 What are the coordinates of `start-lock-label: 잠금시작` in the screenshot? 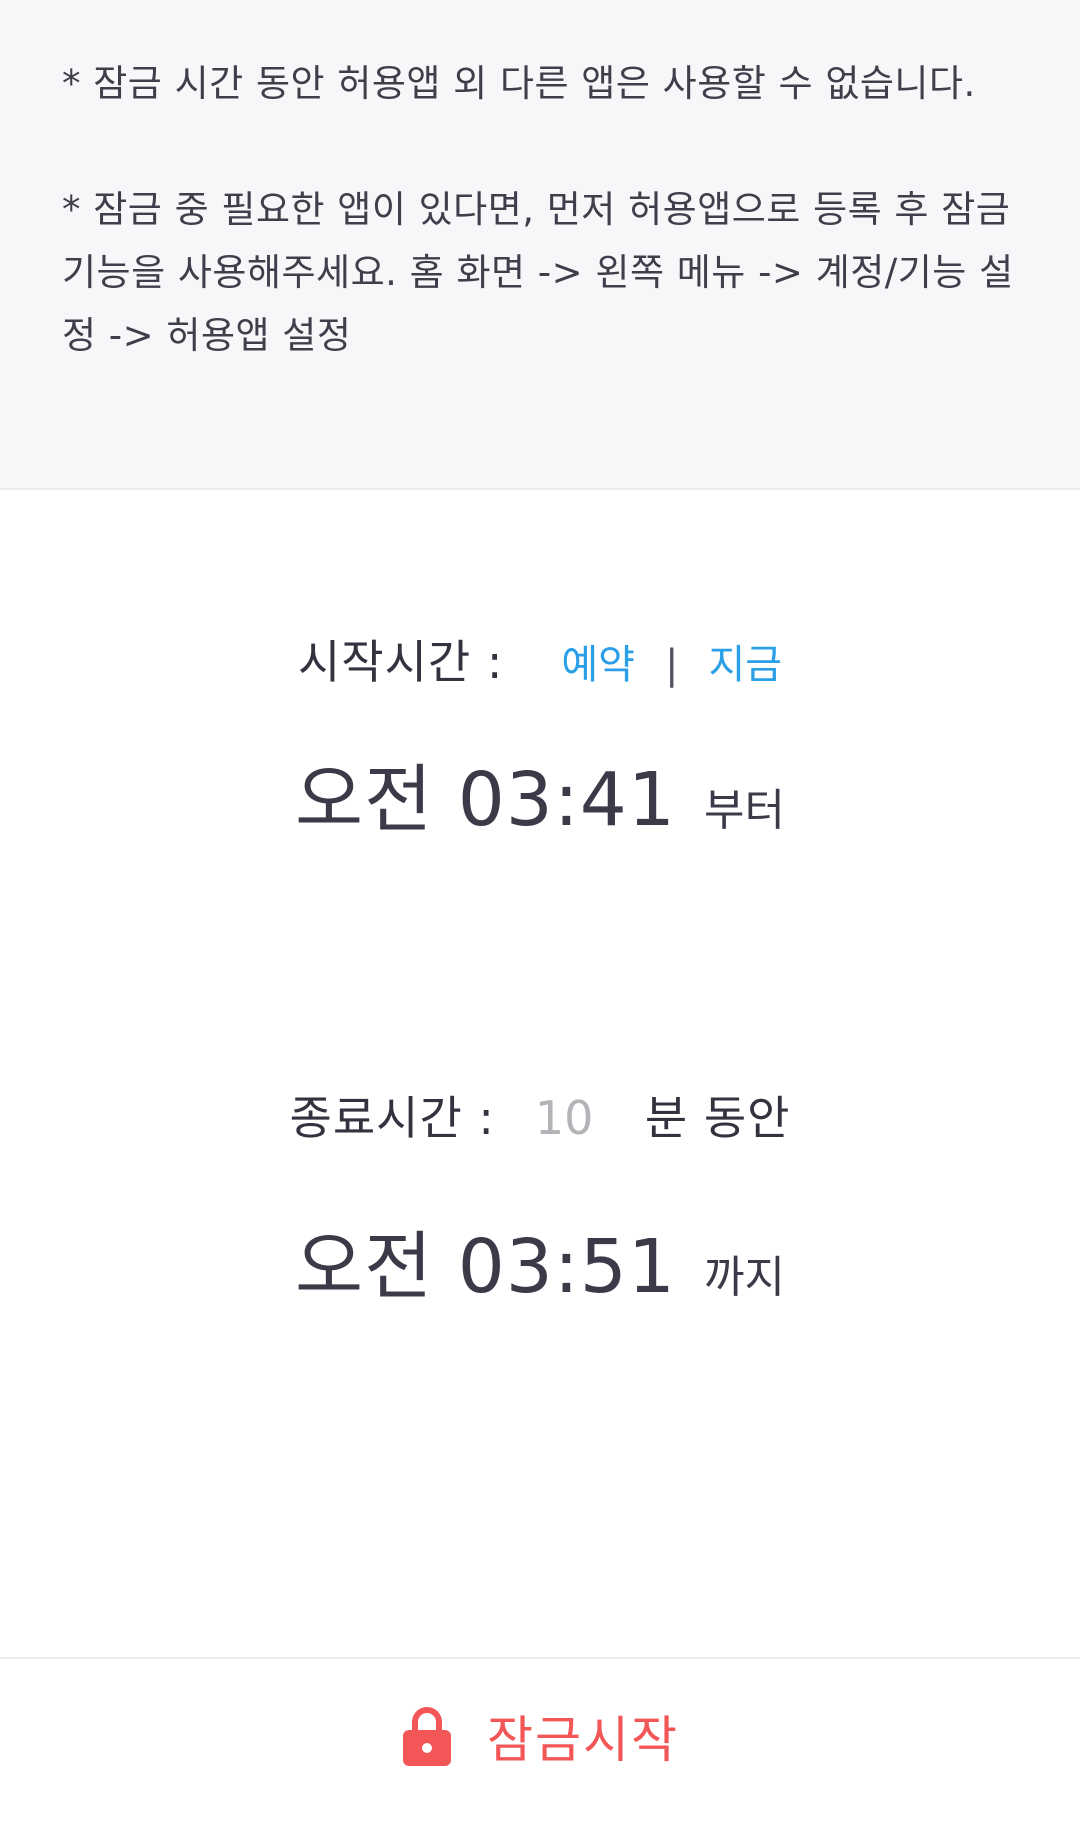 It's located at (583, 1740).